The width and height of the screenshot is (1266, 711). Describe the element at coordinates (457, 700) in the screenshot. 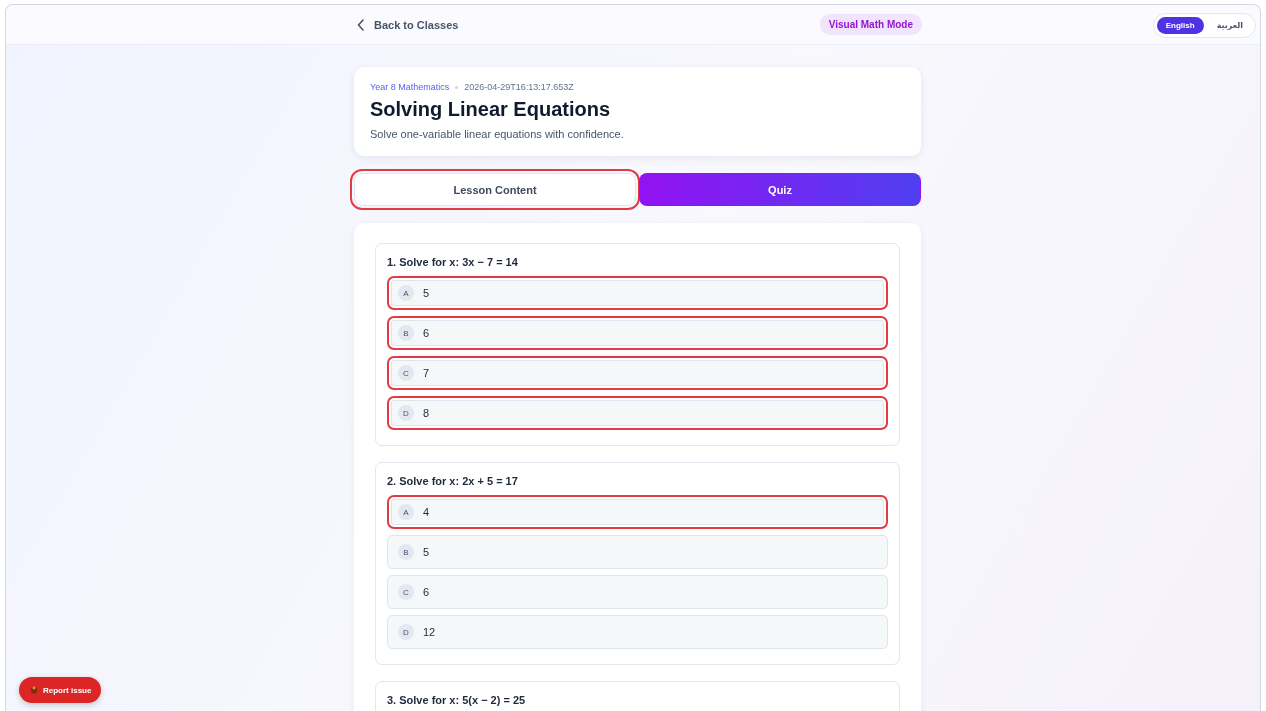

I see `question-text: 3. Solve for x: 5(x − 2) = 25` at that location.